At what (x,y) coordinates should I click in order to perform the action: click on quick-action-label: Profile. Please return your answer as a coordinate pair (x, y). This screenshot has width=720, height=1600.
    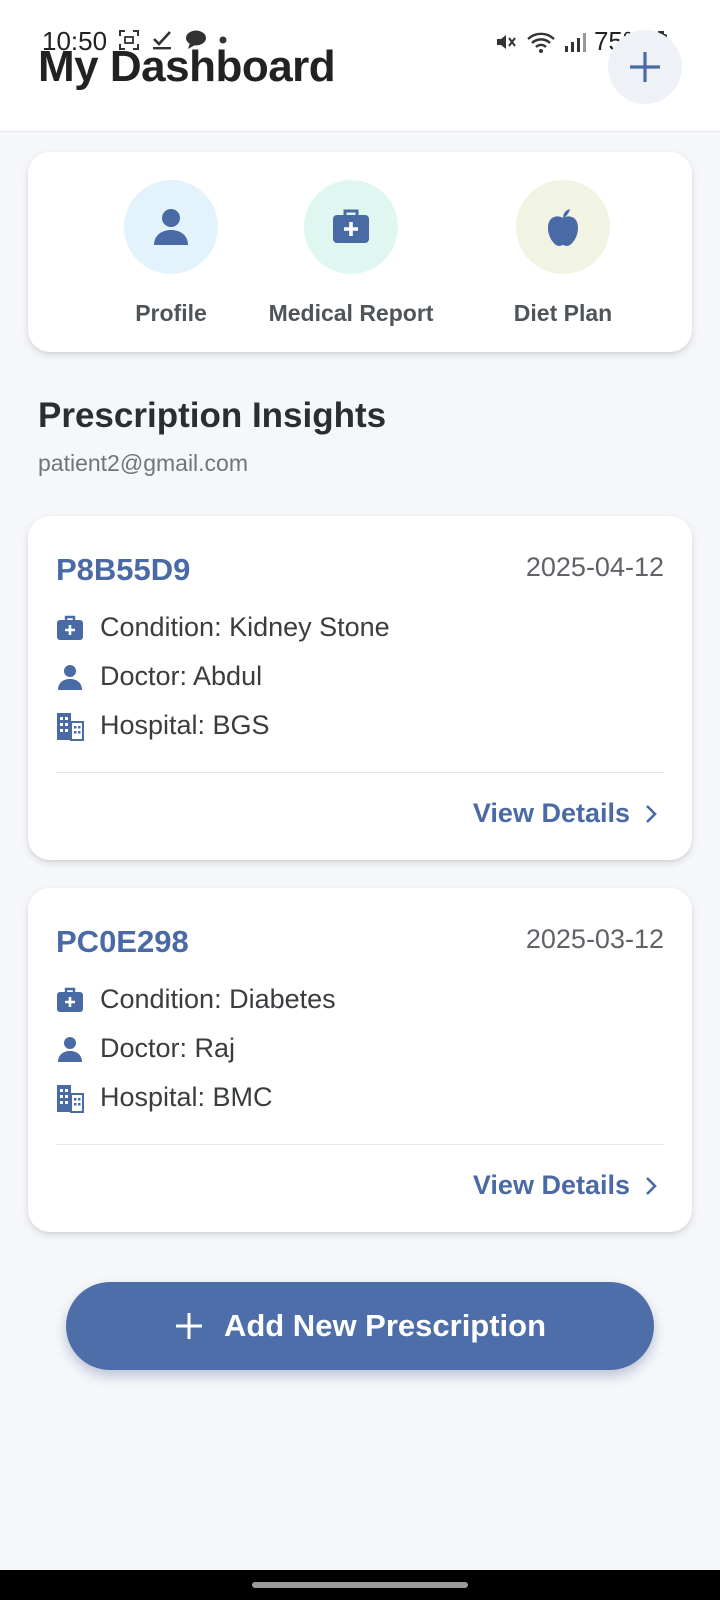
    Looking at the image, I should click on (171, 313).